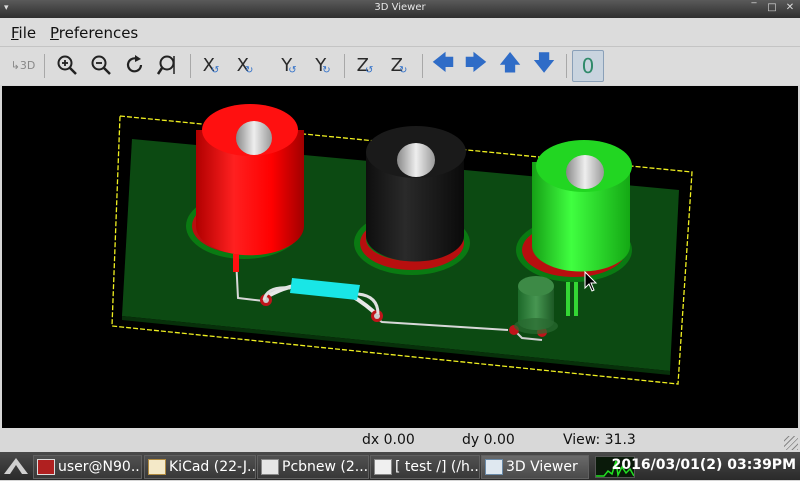  What do you see at coordinates (790, 7) in the screenshot?
I see `close-icon: ✕` at bounding box center [790, 7].